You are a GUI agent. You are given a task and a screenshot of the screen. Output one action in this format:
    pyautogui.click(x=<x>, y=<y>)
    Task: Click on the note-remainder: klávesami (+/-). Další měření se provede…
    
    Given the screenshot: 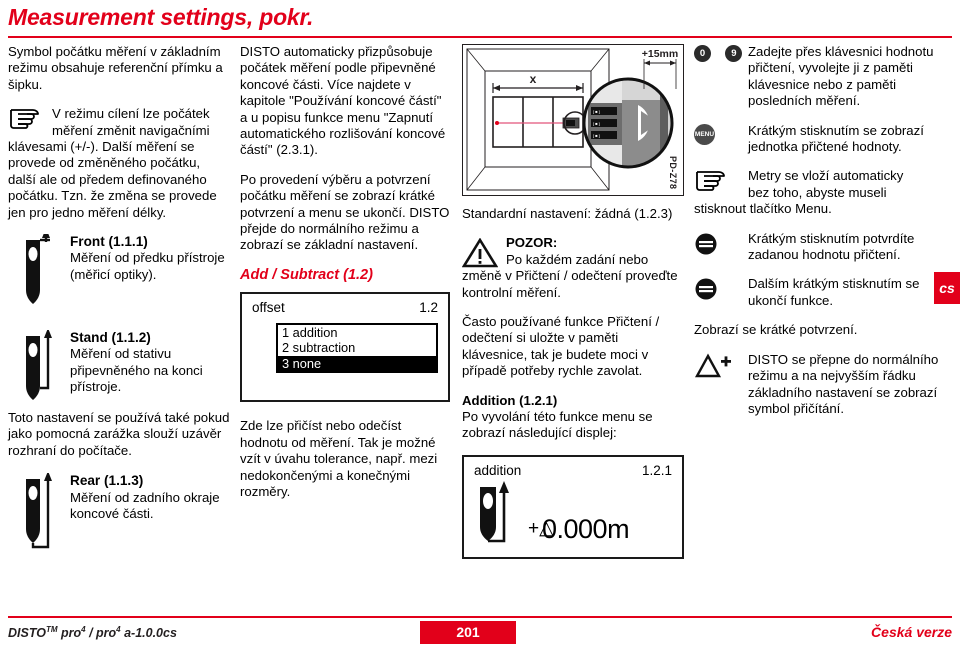 What is the action you would take?
    pyautogui.click(x=112, y=179)
    